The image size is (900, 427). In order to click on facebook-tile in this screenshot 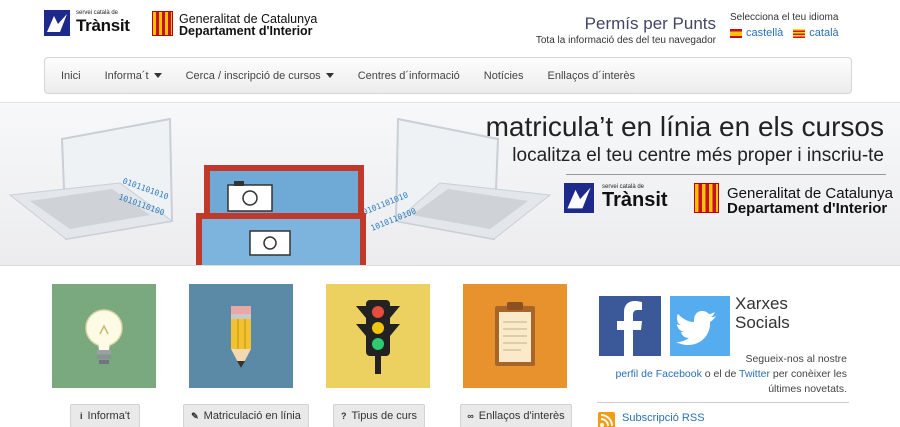, I will do `click(630, 326)`.